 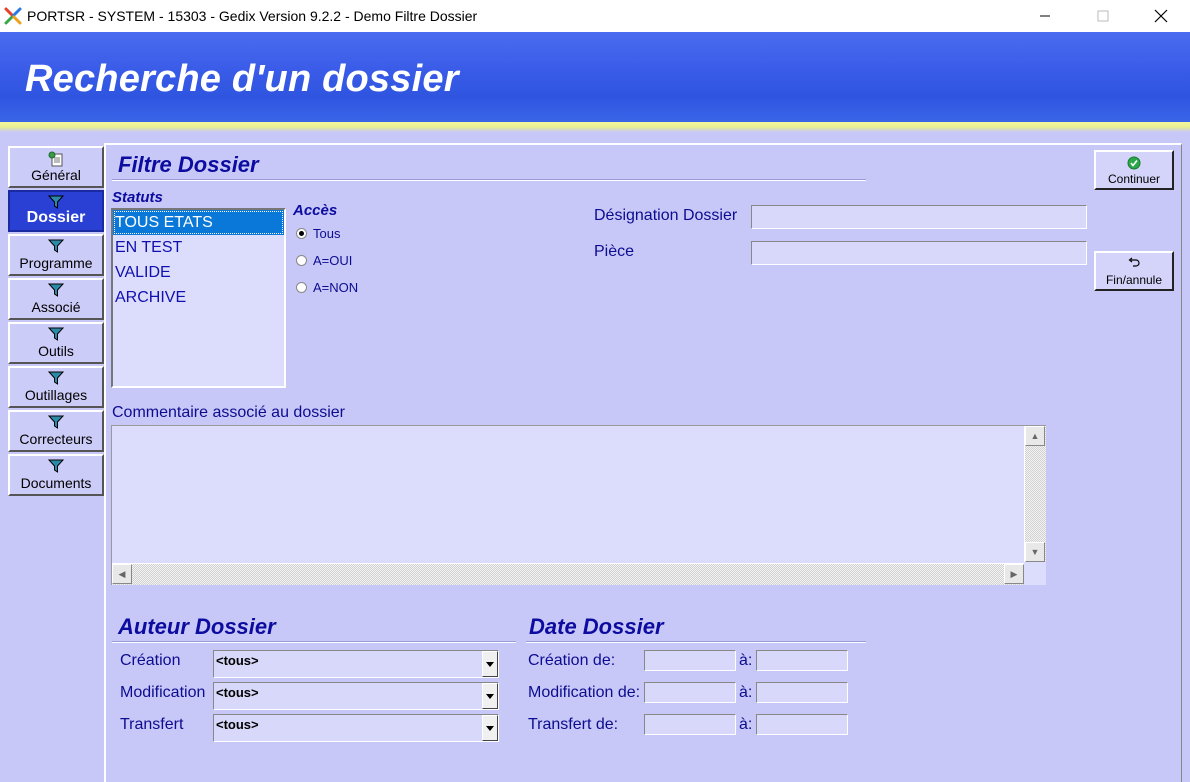 What do you see at coordinates (356, 696) in the screenshot?
I see `auteur-modification-select: <tous>` at bounding box center [356, 696].